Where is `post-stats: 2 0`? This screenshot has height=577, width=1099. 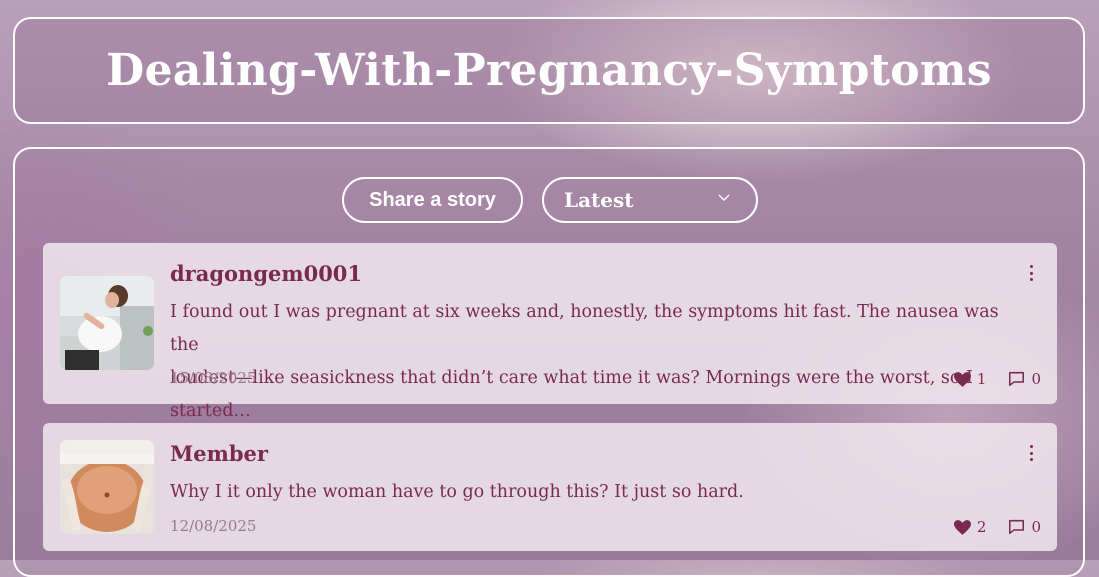 post-stats: 2 0 is located at coordinates (997, 527).